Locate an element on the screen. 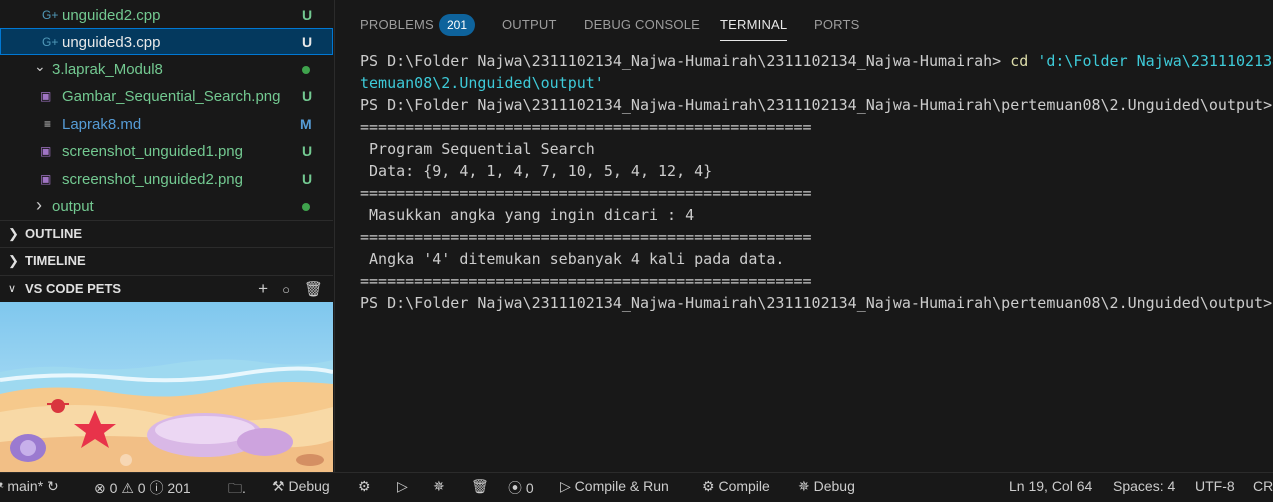 The width and height of the screenshot is (1273, 502). markdown-file-icon: ≡ is located at coordinates (48, 124).